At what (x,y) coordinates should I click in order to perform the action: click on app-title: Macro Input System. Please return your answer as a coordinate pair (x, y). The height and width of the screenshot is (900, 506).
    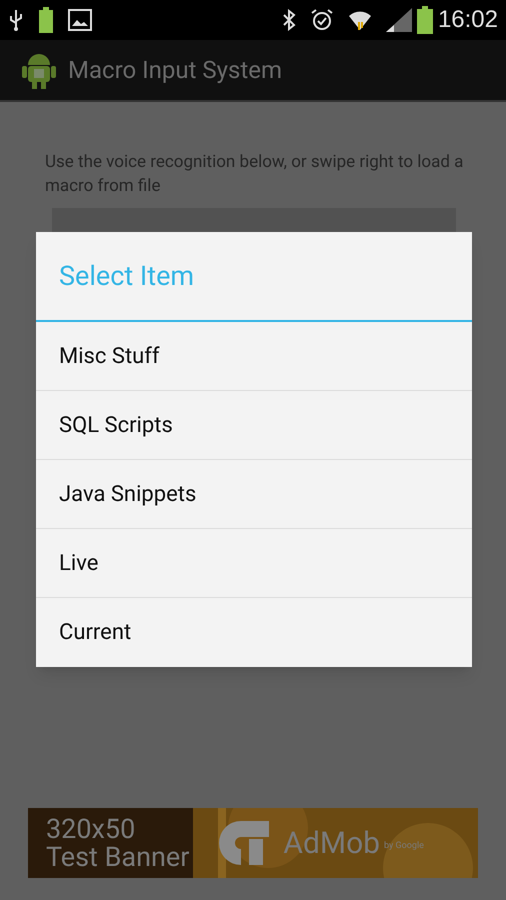
    Looking at the image, I should click on (175, 70).